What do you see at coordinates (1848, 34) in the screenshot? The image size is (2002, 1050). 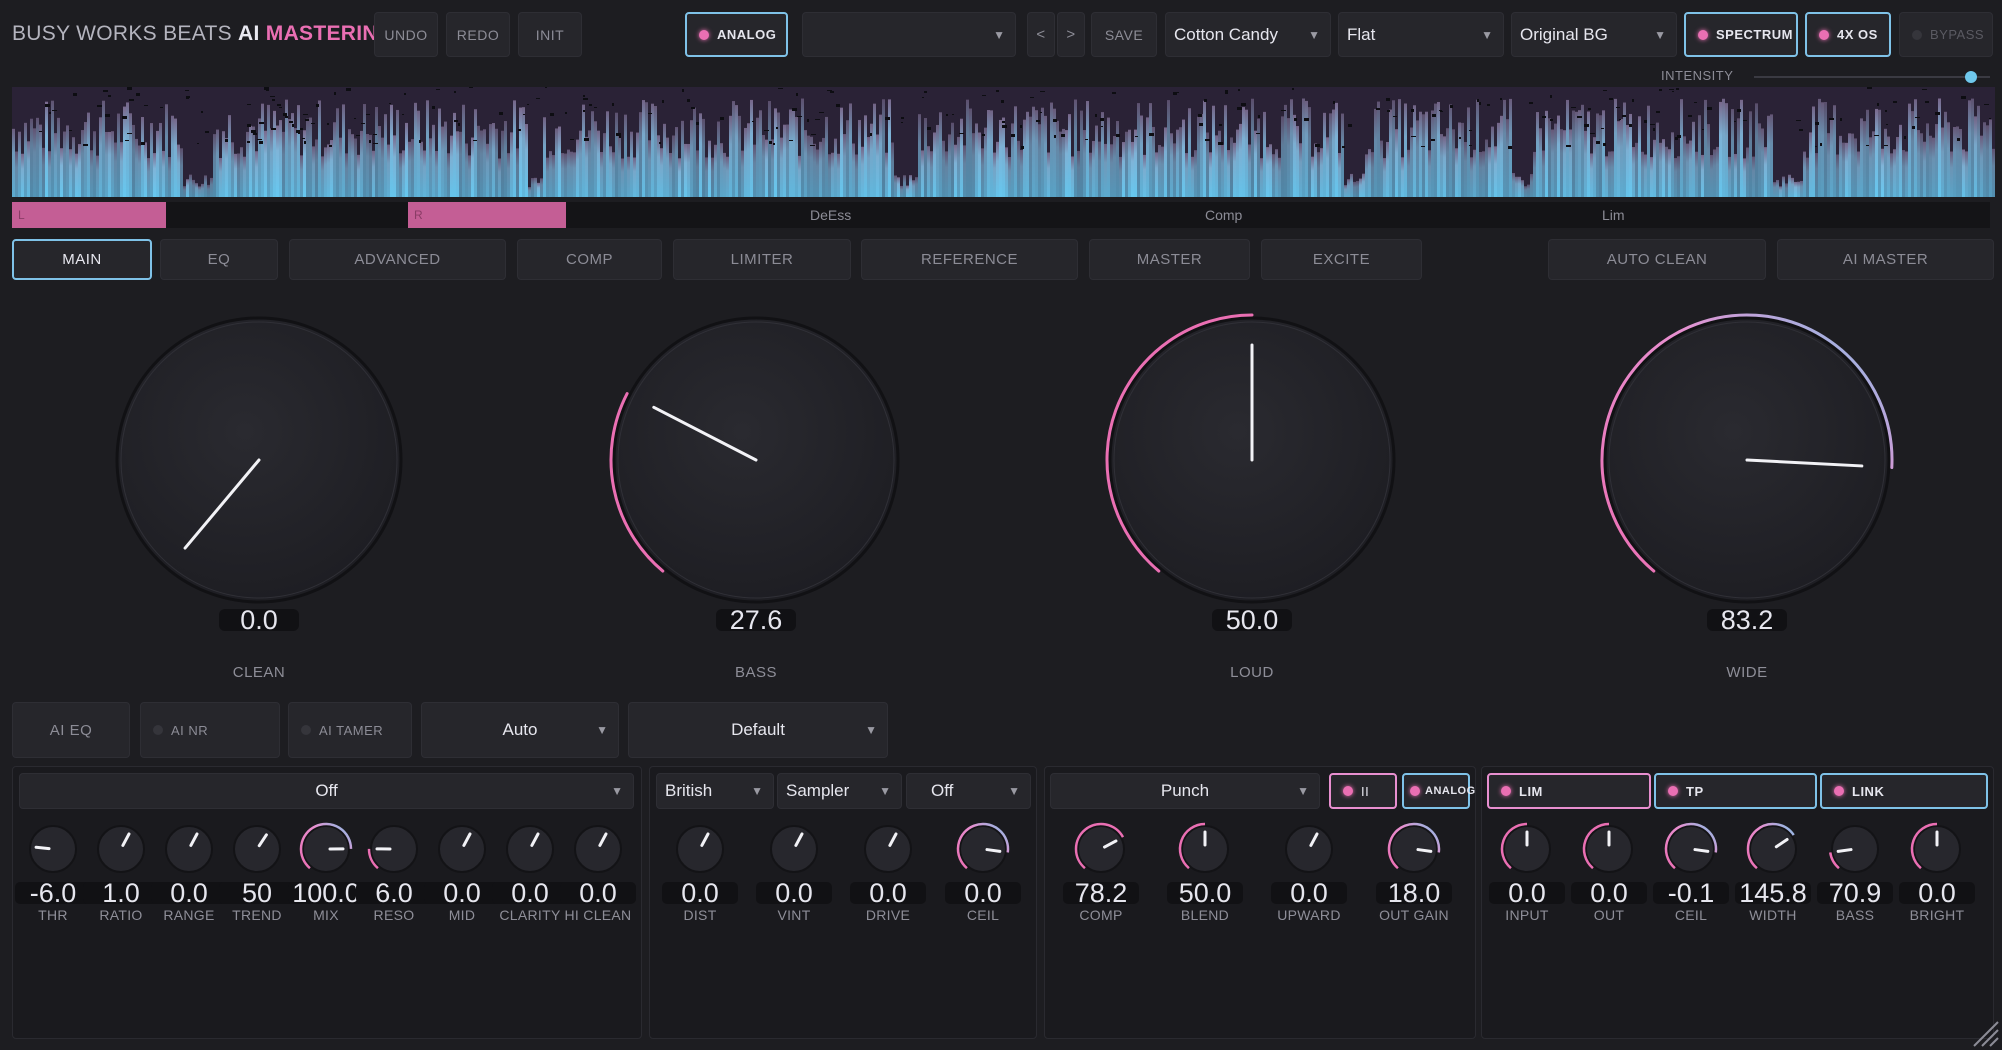 I see `oversampling-toggle: 4X OS` at bounding box center [1848, 34].